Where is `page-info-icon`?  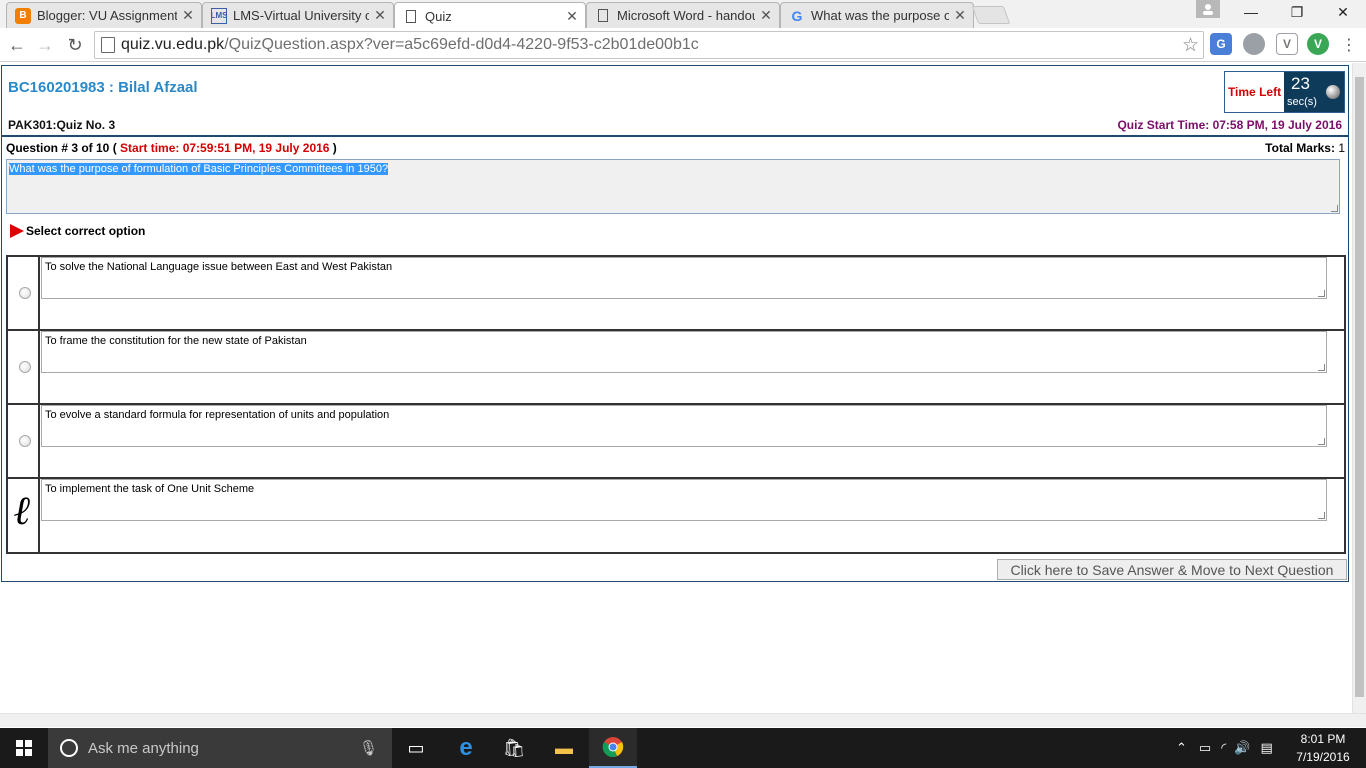 page-info-icon is located at coordinates (108, 45).